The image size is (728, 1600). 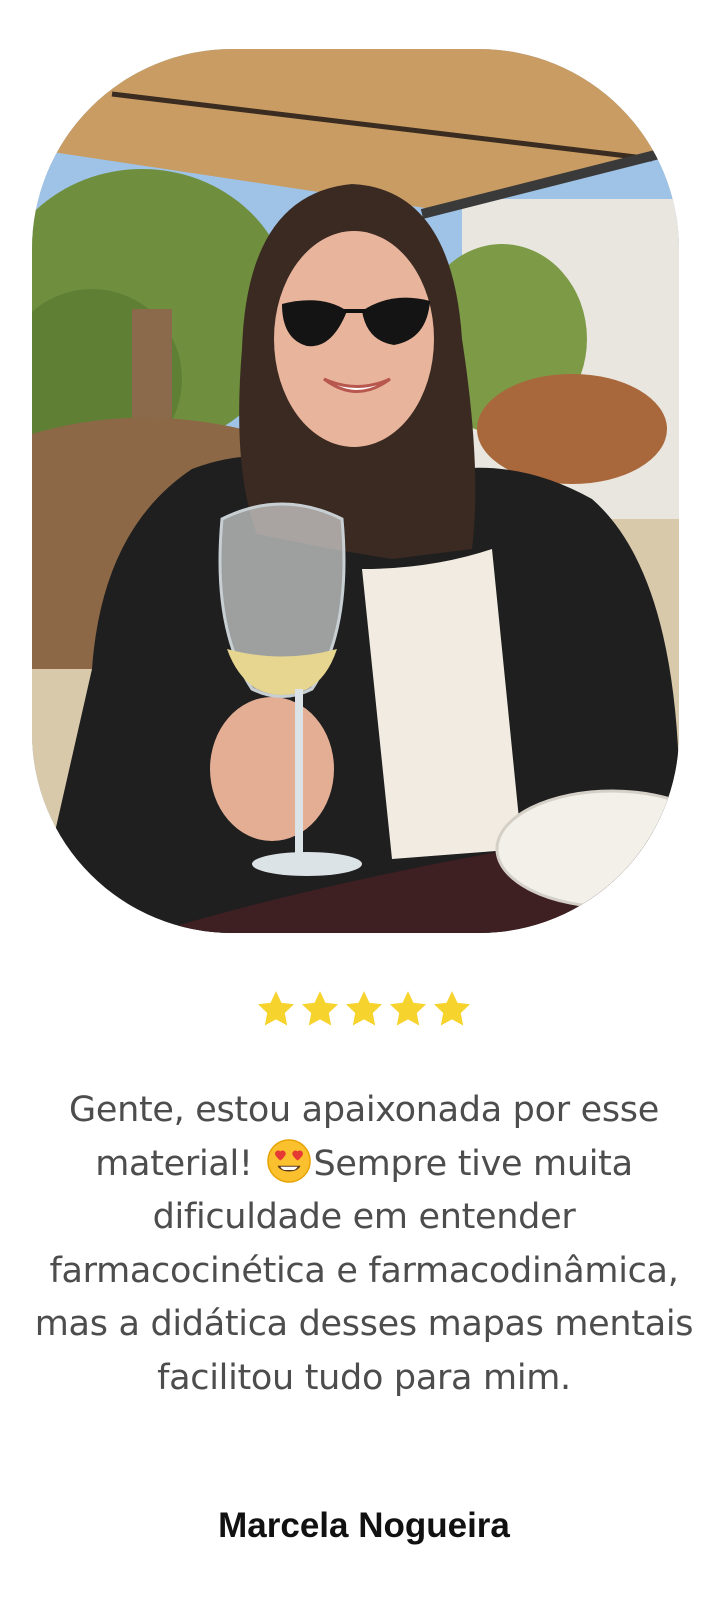 I want to click on author-name: Marcela Nogueira, so click(x=364, y=1525).